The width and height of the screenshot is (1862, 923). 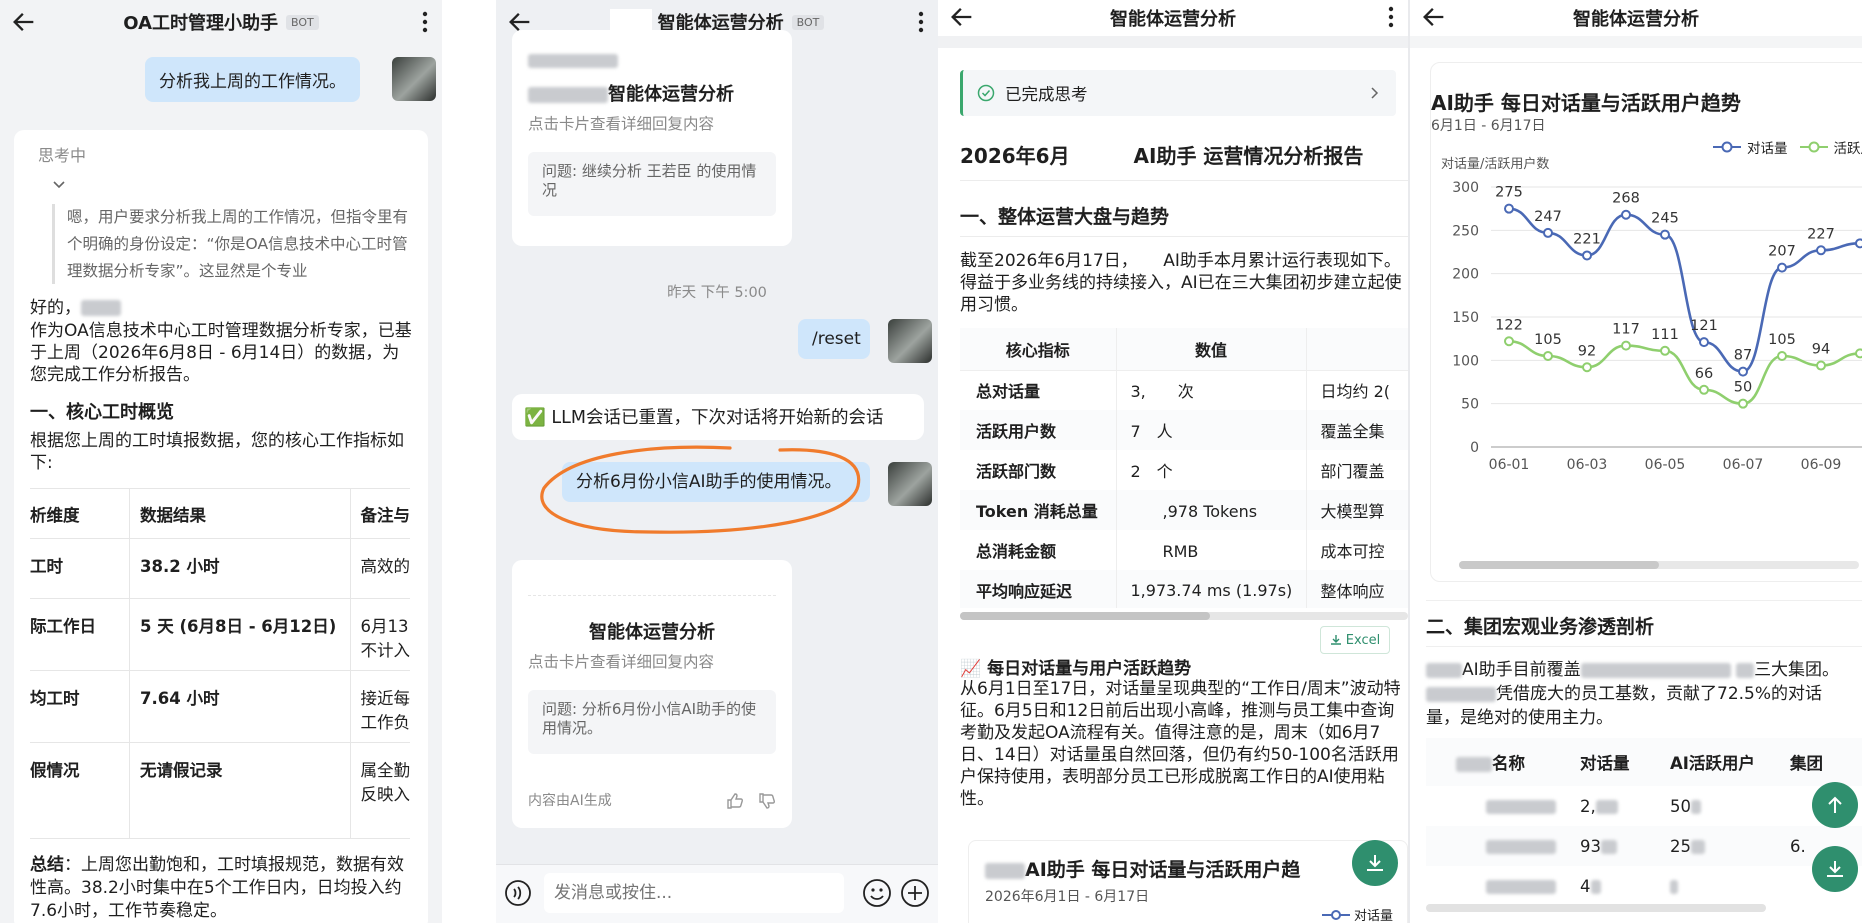 I want to click on data-label: 268, so click(x=1626, y=199).